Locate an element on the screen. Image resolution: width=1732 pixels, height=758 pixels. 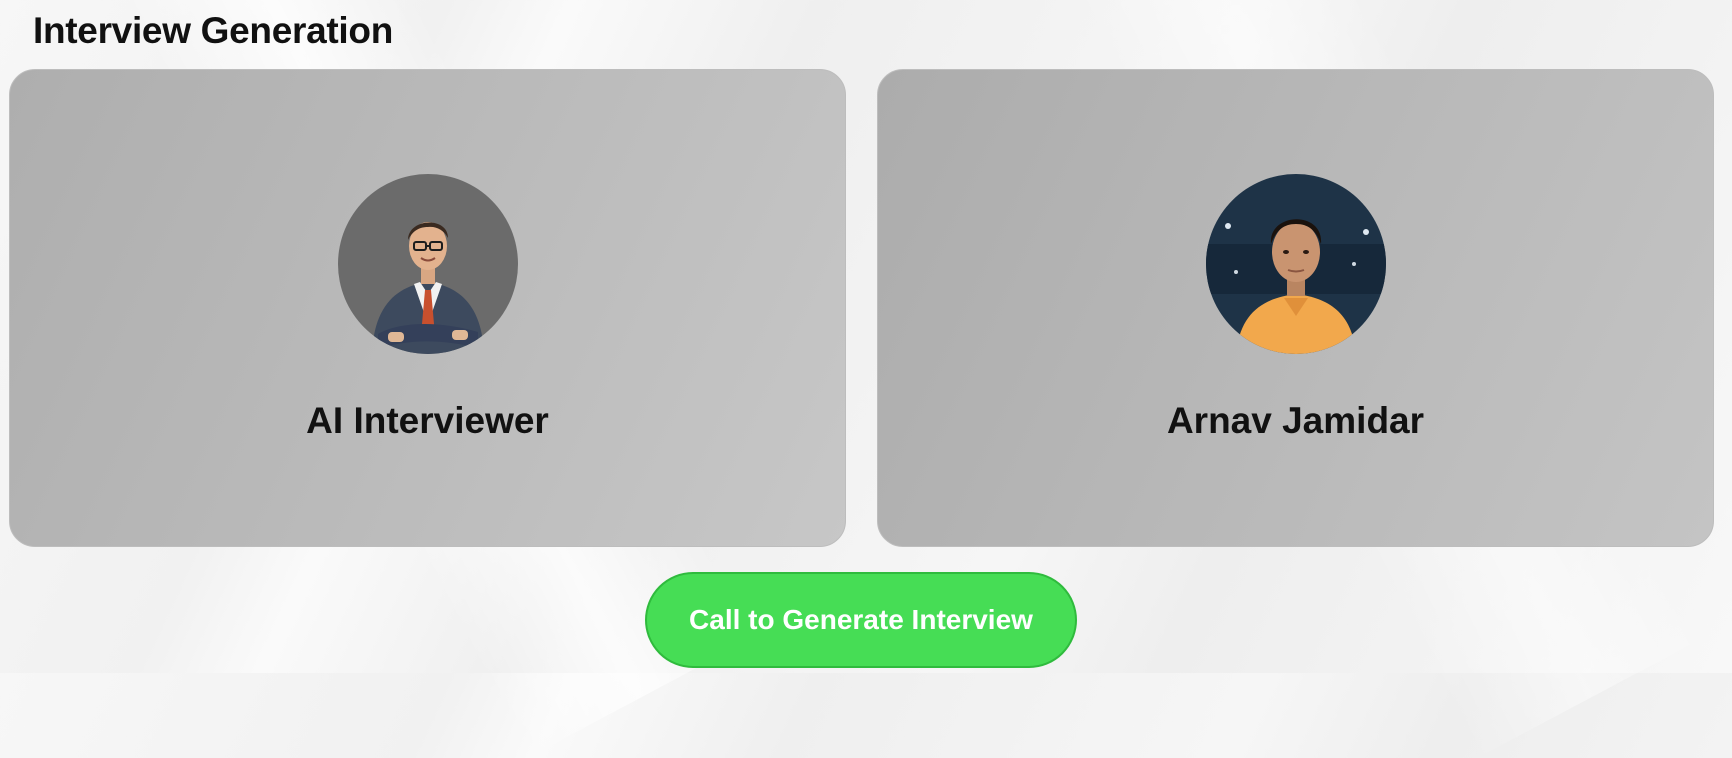
generate-interview-button: Call to Generate Interview is located at coordinates (861, 620).